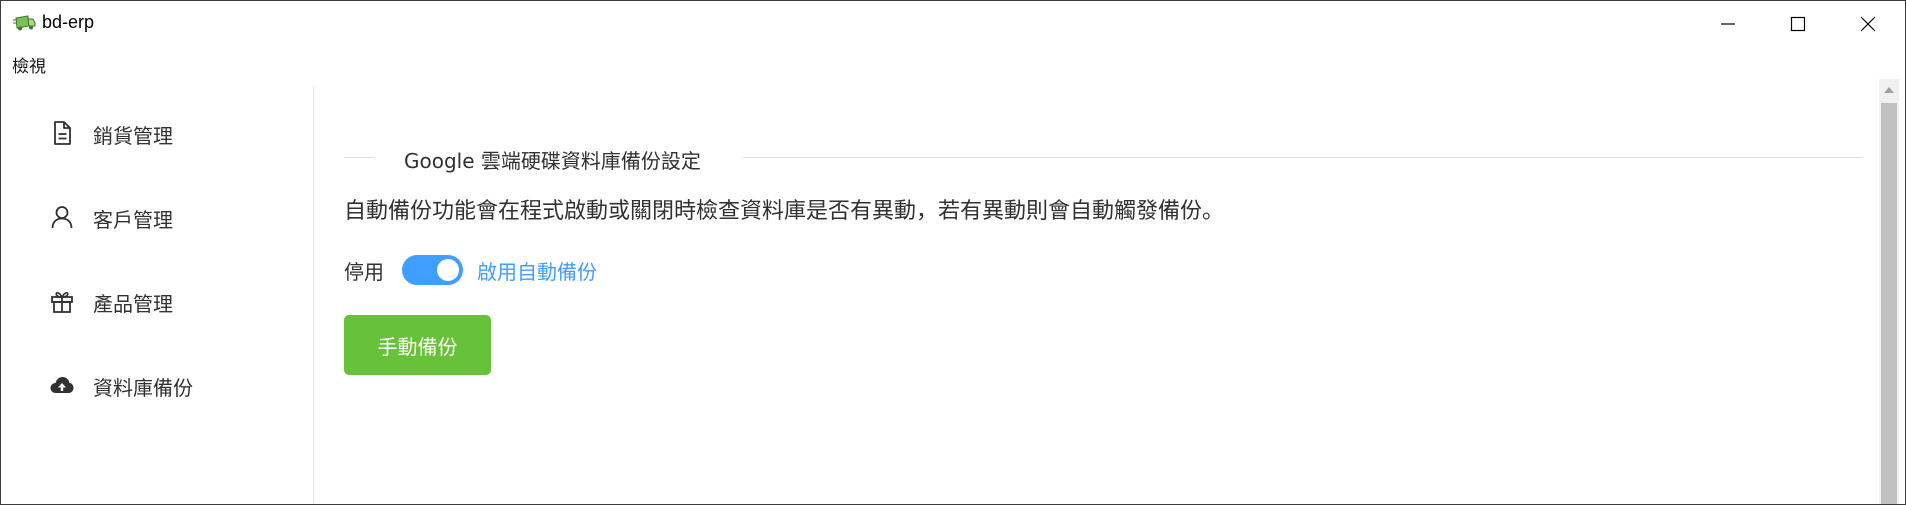 Image resolution: width=1906 pixels, height=505 pixels. I want to click on maximize-icon, so click(1798, 24).